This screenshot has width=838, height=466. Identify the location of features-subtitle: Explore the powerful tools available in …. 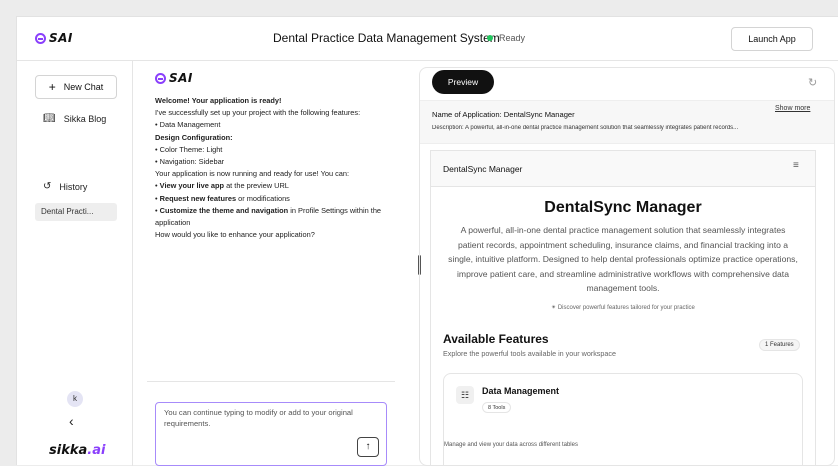
(529, 353).